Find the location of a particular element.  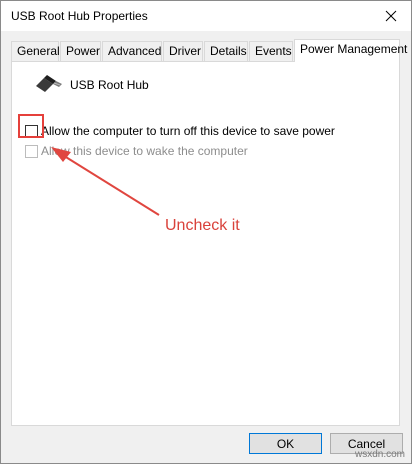

annotation-arrow is located at coordinates (105, 181).